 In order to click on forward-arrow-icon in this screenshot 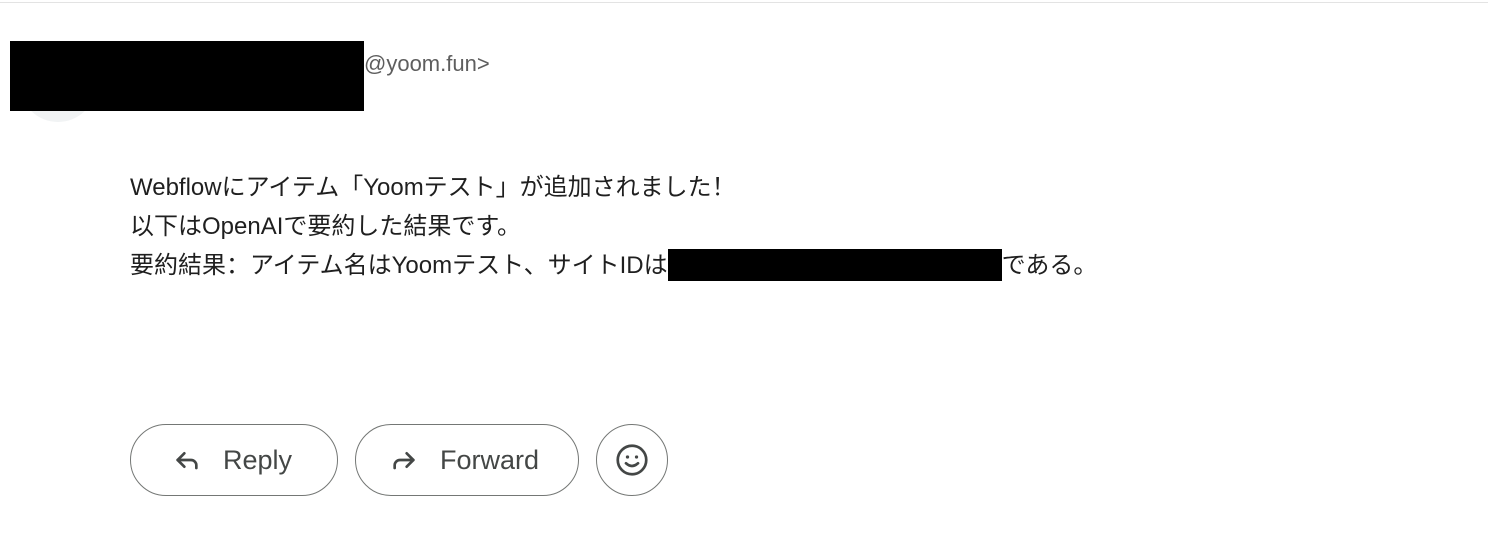, I will do `click(404, 460)`.